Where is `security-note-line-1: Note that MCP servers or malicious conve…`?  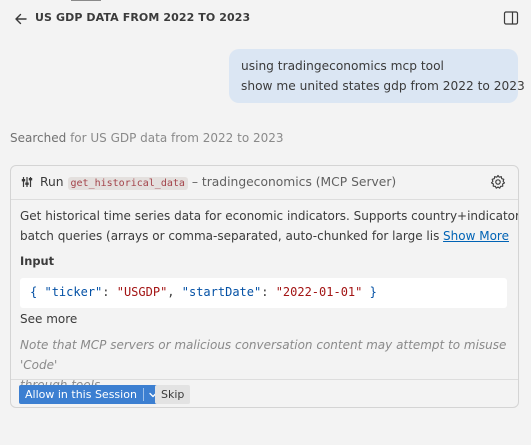 security-note-line-1: Note that MCP servers or malicious conve… is located at coordinates (263, 355).